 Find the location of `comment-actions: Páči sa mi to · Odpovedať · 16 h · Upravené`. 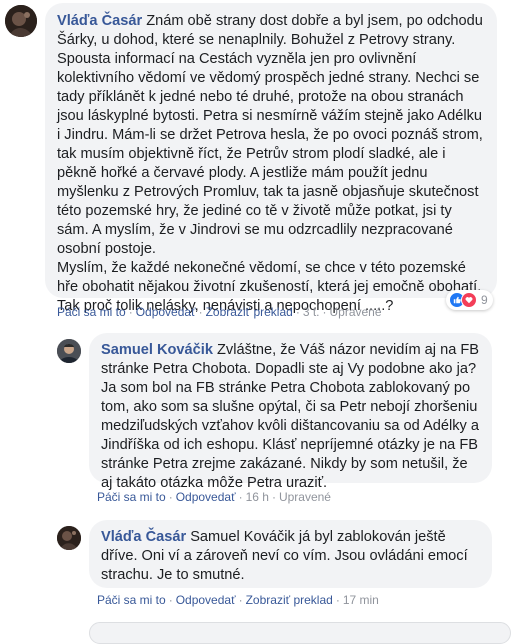

comment-actions: Páči sa mi to · Odpovedať · 16 h · Upravené is located at coordinates (214, 497).